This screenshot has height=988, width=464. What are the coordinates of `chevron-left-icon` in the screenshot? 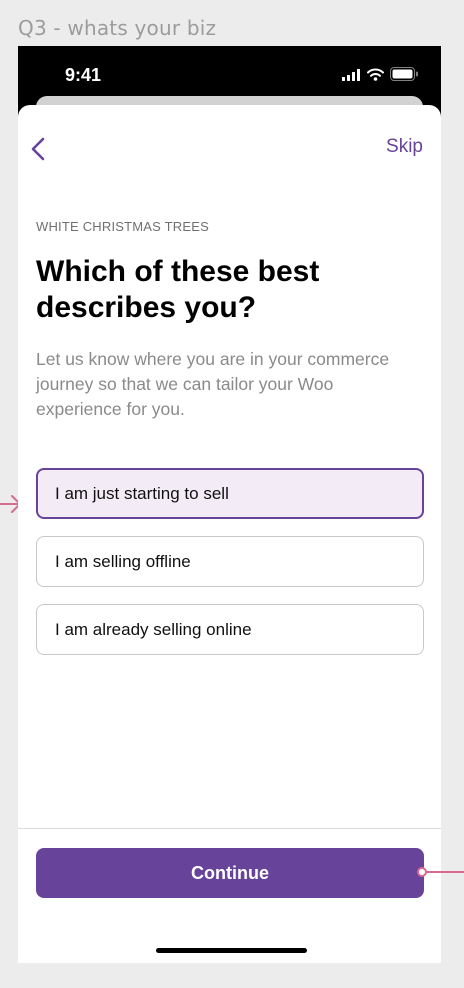 It's located at (38, 149).